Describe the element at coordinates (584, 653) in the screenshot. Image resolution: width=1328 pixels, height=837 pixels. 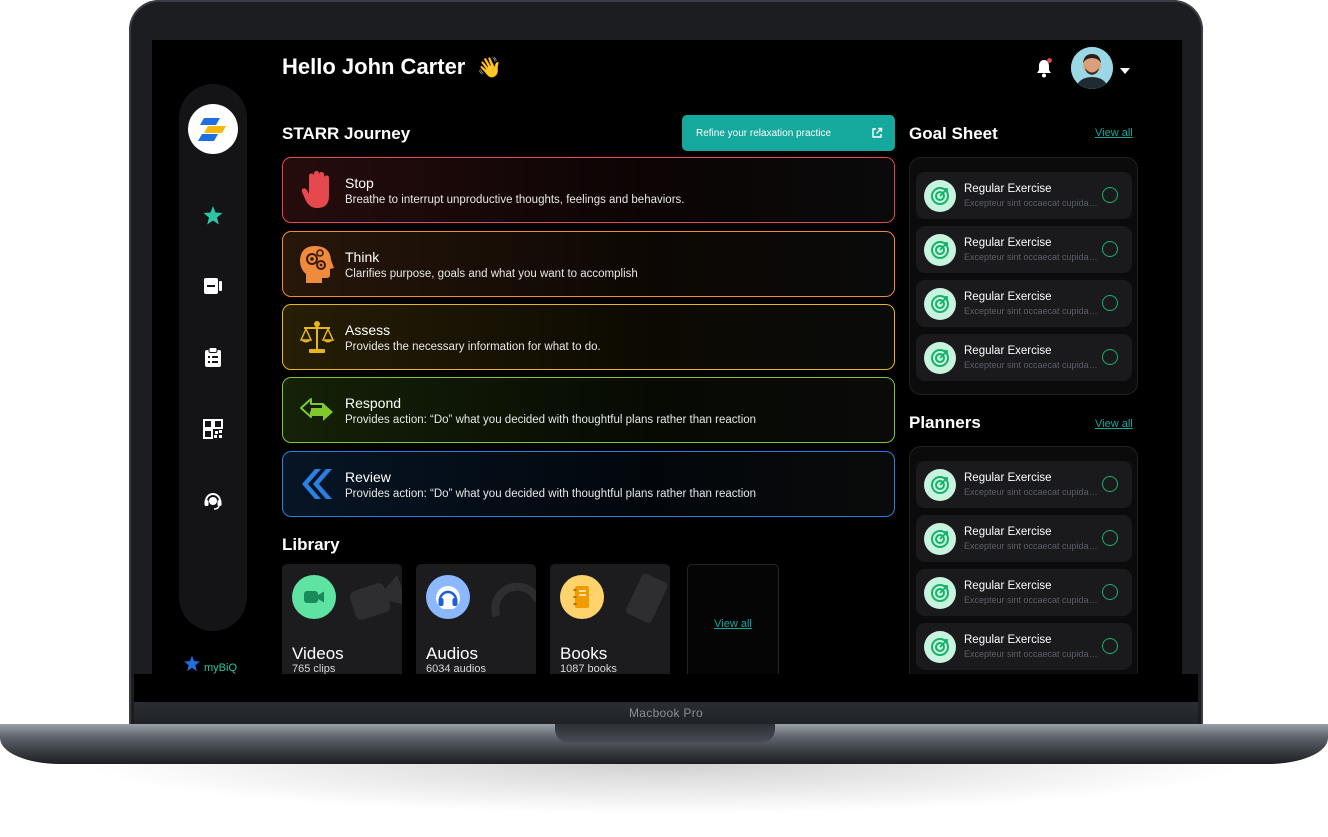
I see `library-card-title: Books` at that location.